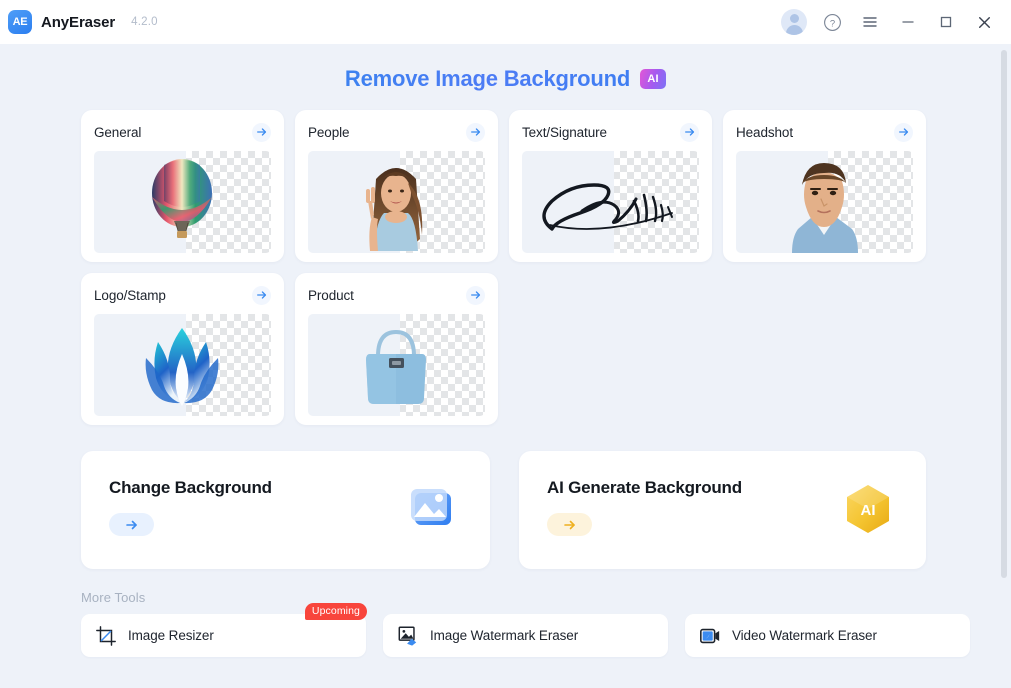 The image size is (1011, 688). I want to click on flame-logo-image, so click(182, 367).